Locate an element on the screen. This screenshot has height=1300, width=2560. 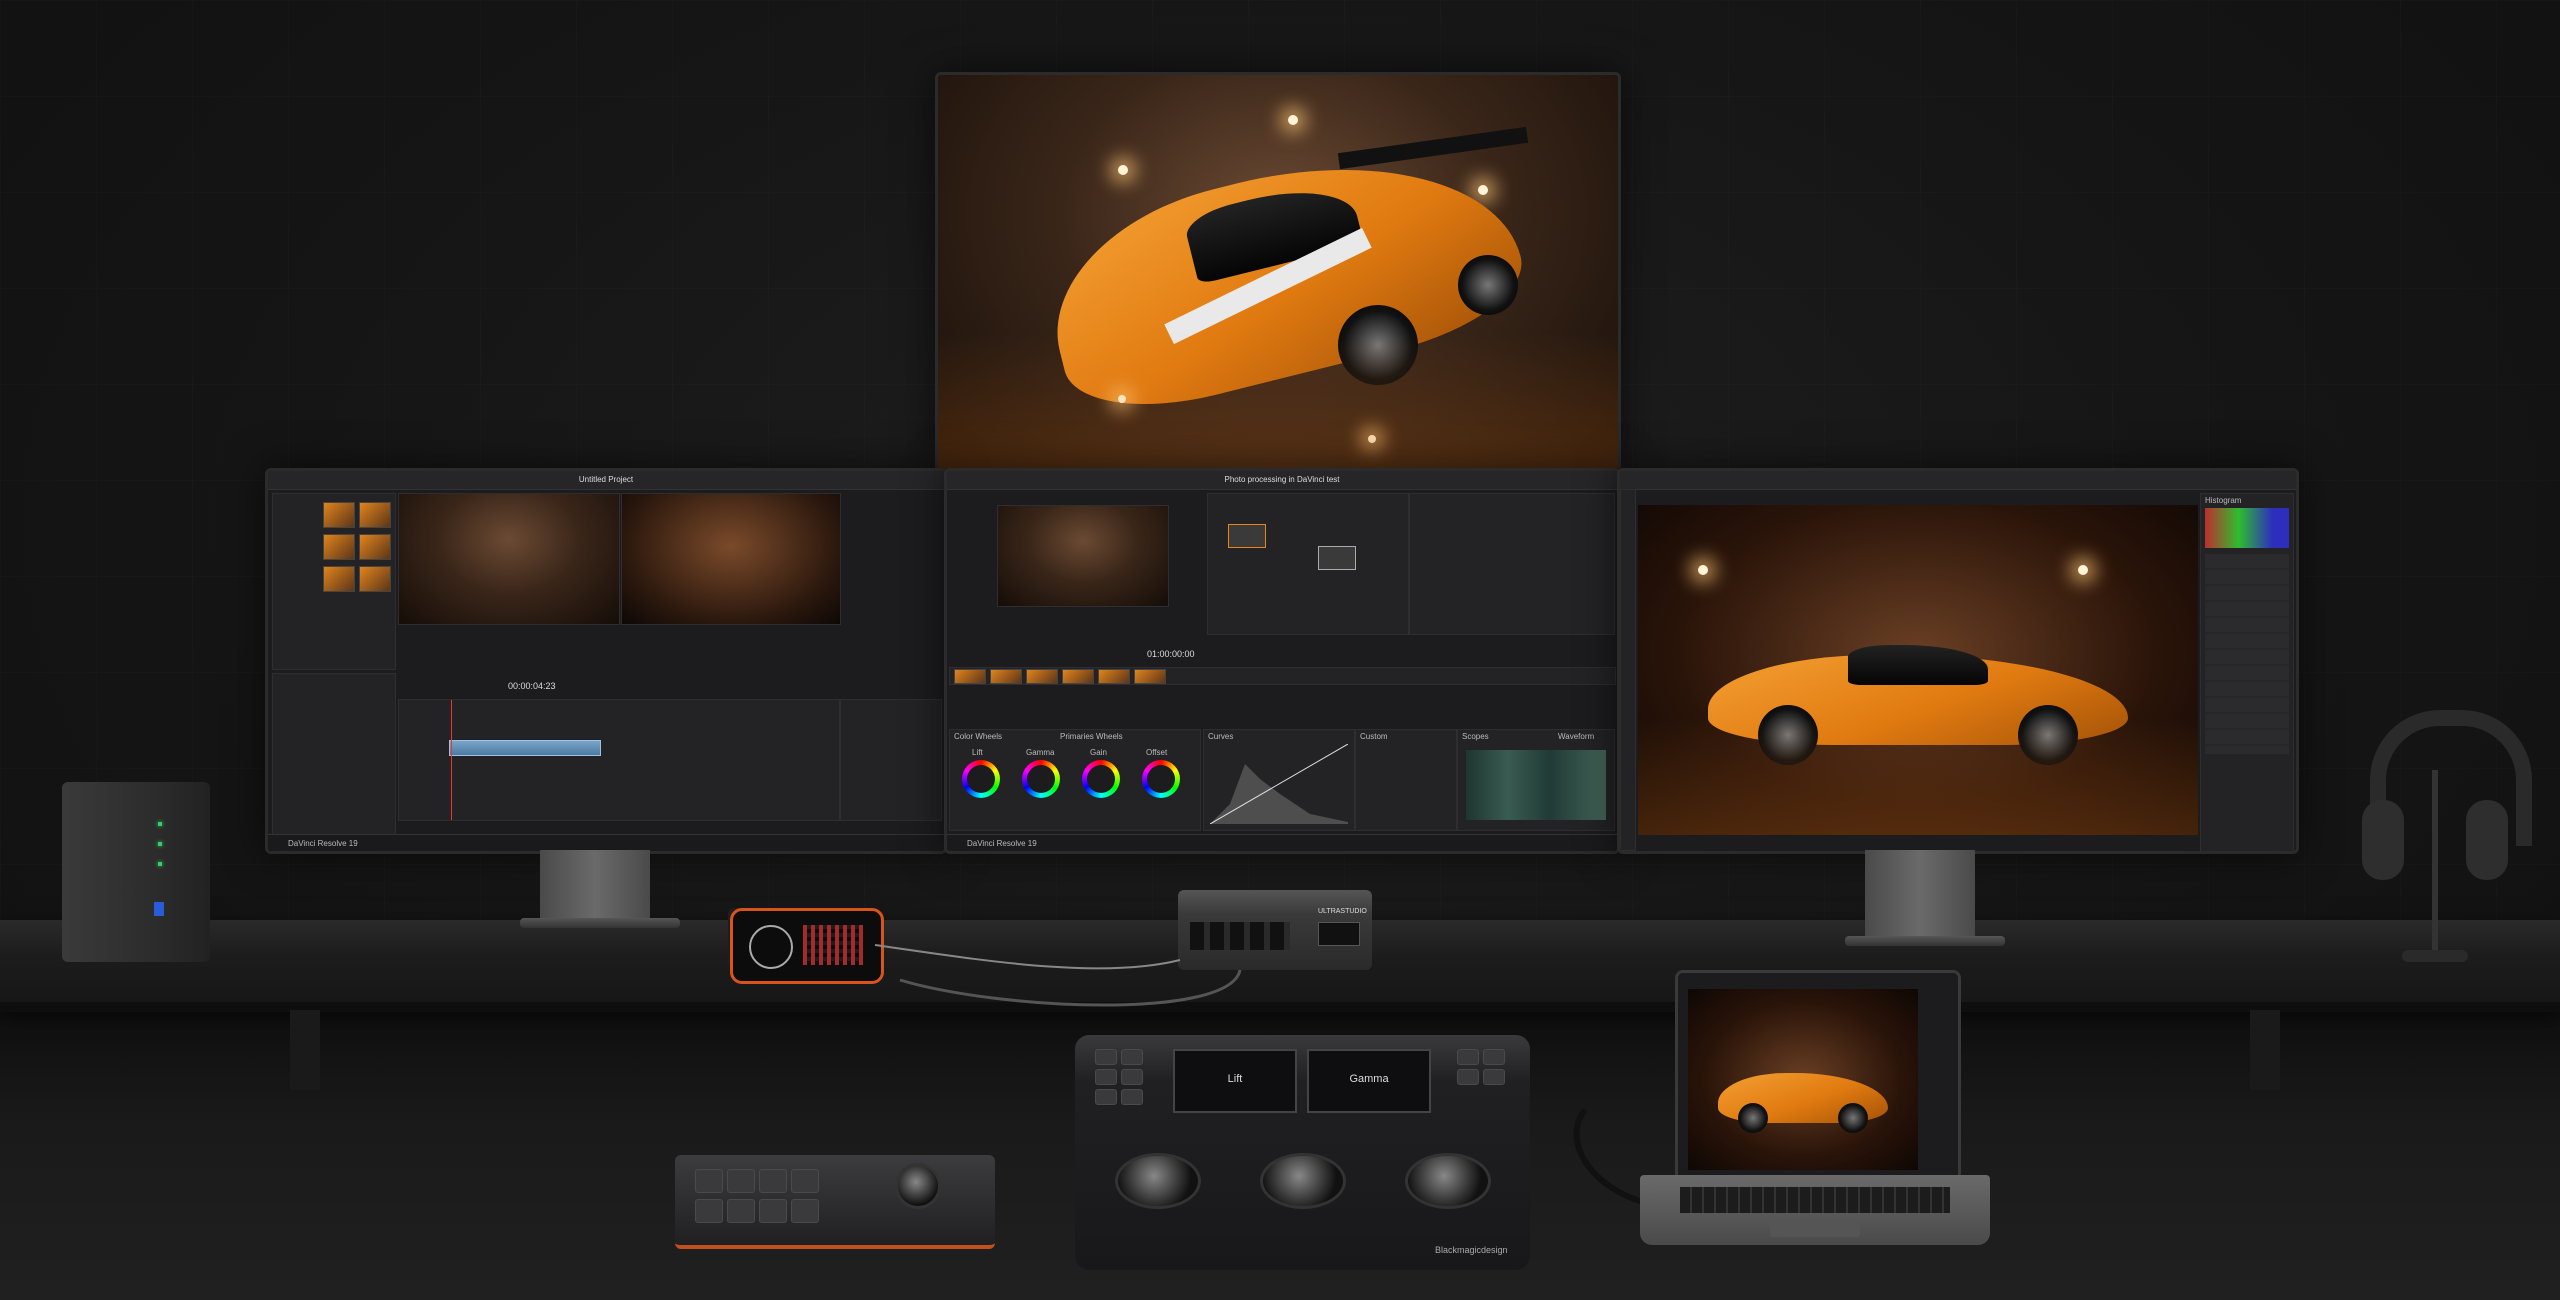
photo-editor-ui is located at coordinates (1818, 1075).